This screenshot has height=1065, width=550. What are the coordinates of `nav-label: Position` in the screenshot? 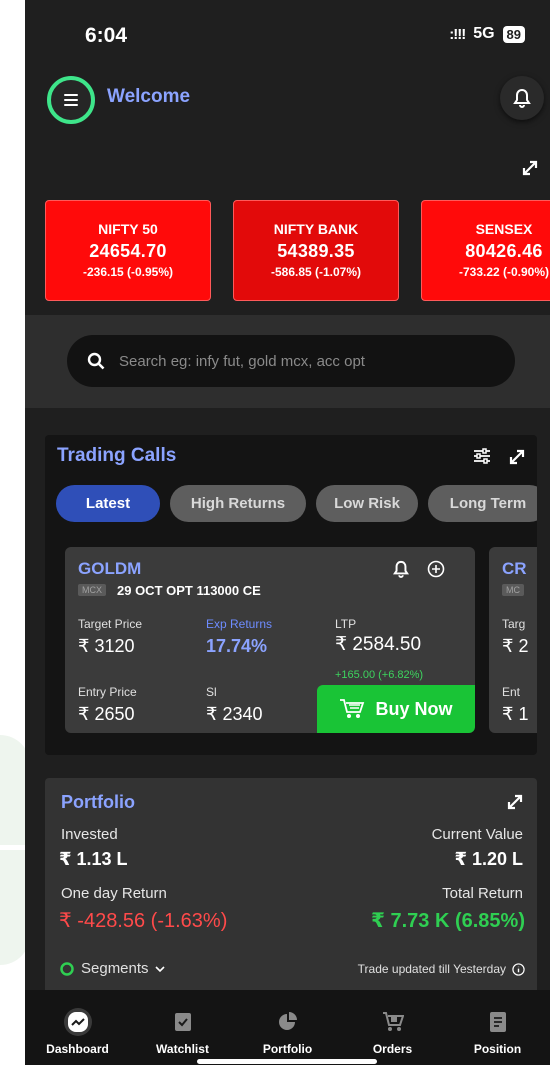 It's located at (497, 1049).